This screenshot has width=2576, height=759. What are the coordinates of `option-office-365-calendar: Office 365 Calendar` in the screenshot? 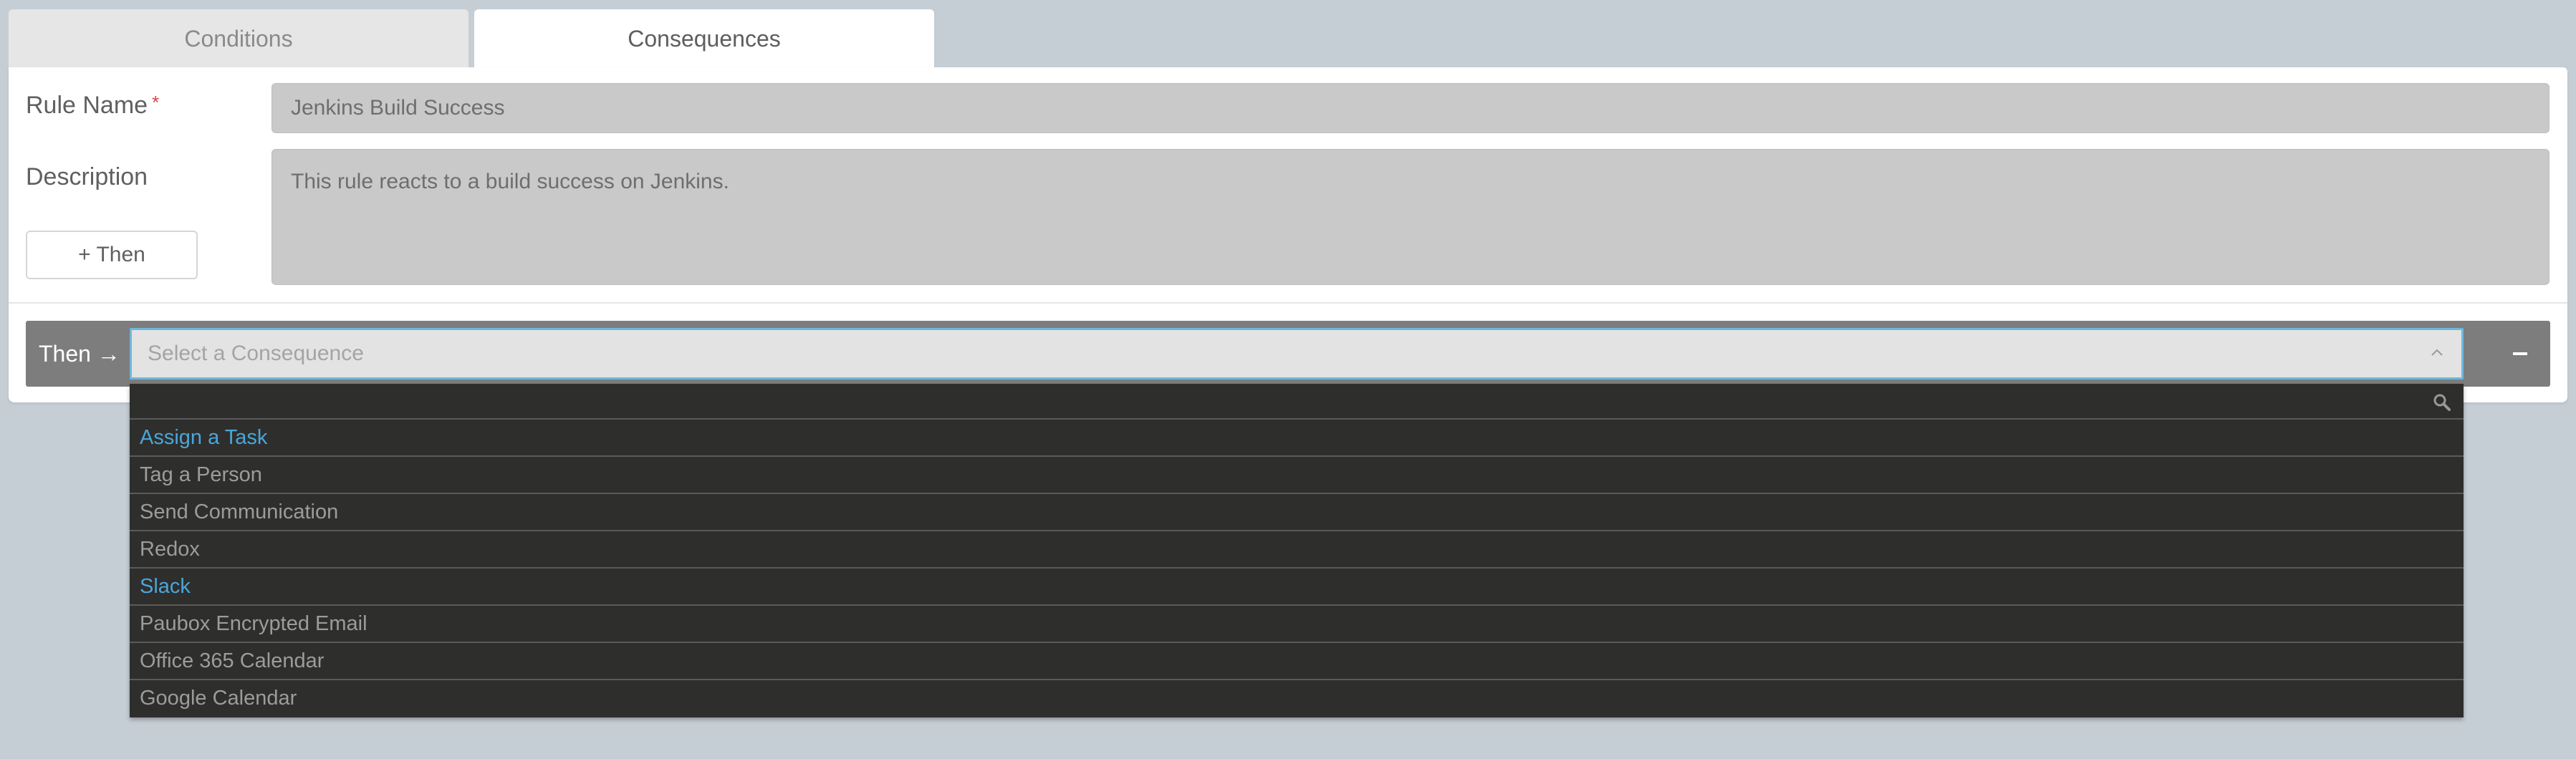 It's located at (1297, 661).